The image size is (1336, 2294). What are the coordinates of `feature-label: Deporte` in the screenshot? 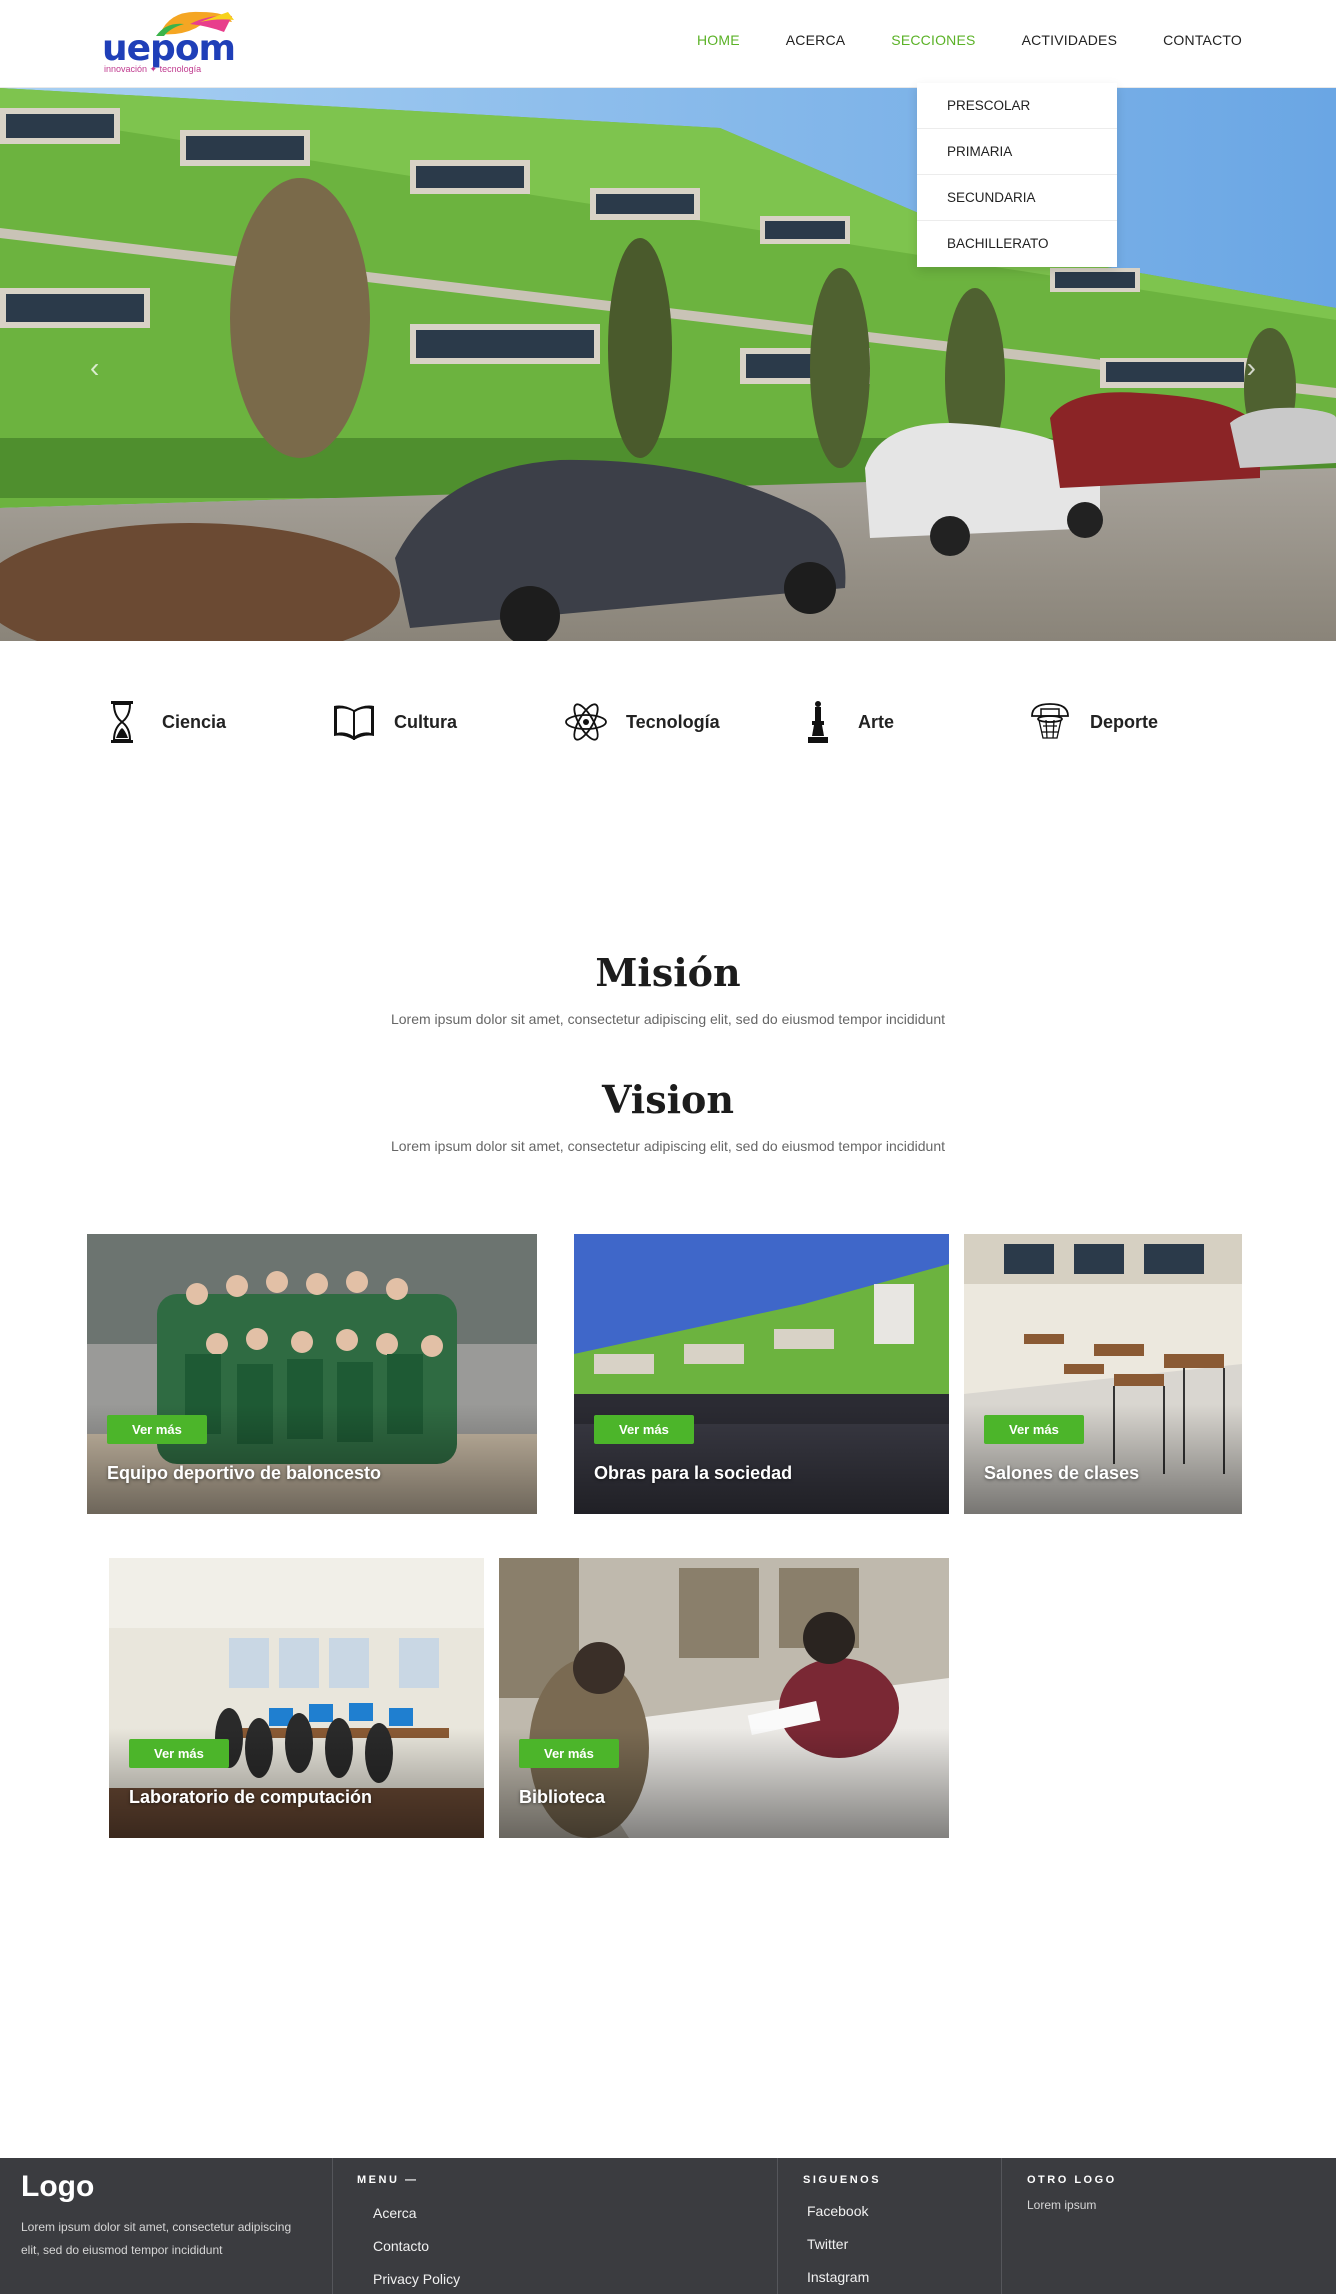 It's located at (1124, 721).